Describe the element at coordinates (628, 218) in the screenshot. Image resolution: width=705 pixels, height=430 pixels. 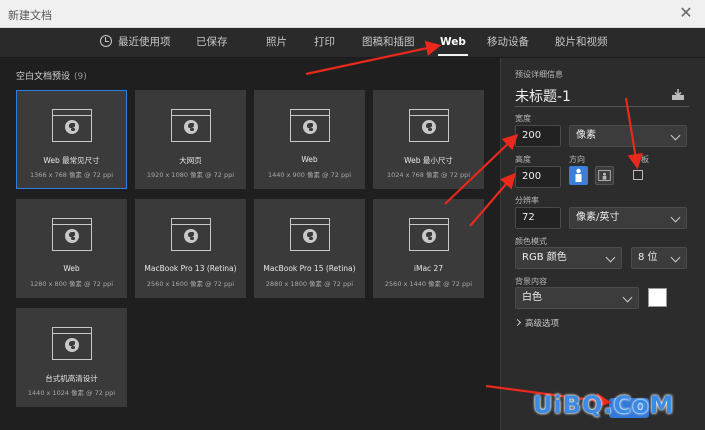
I see `resolution-unit-select: 像素/英寸` at that location.